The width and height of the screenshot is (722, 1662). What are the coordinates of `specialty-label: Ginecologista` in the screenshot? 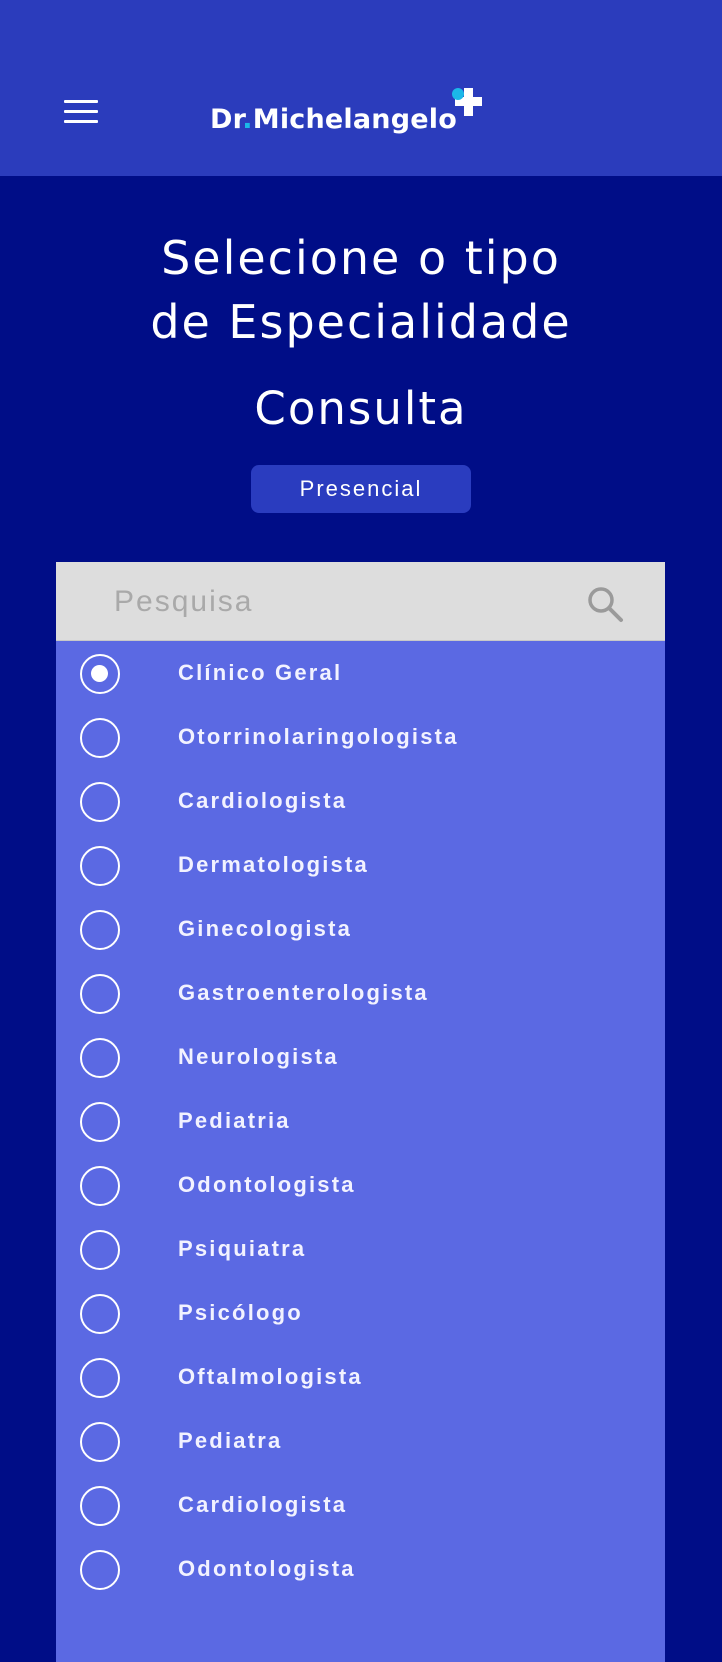 It's located at (265, 928).